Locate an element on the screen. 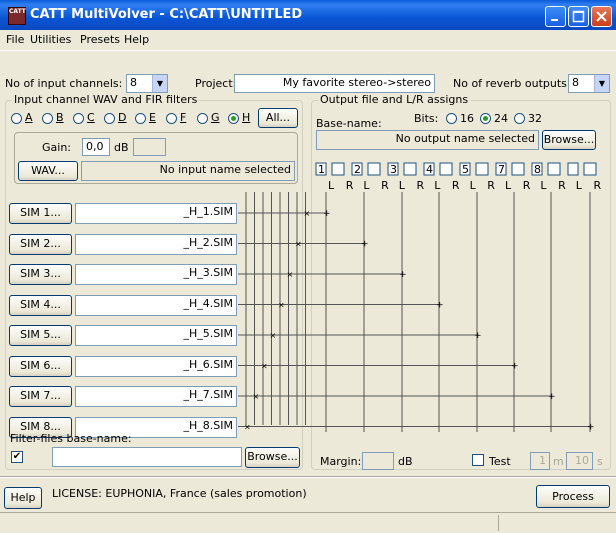 This screenshot has width=616, height=533. footer-separator is located at coordinates (308, 477).